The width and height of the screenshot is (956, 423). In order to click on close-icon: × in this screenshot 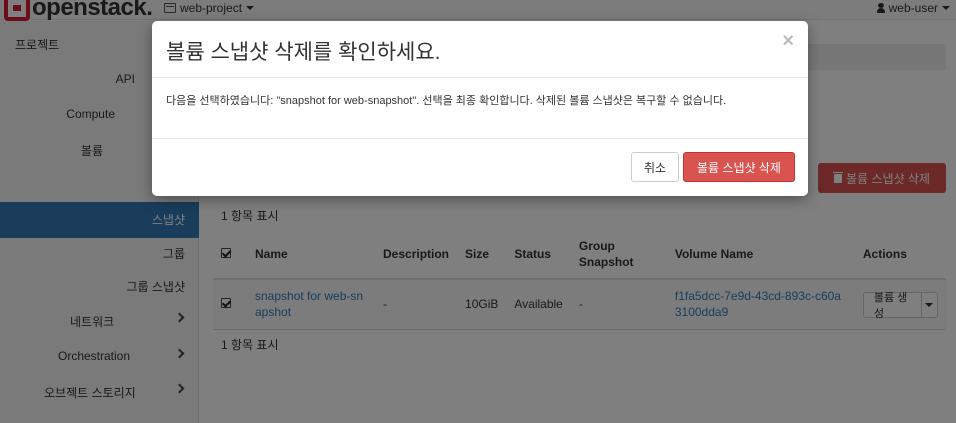, I will do `click(788, 41)`.